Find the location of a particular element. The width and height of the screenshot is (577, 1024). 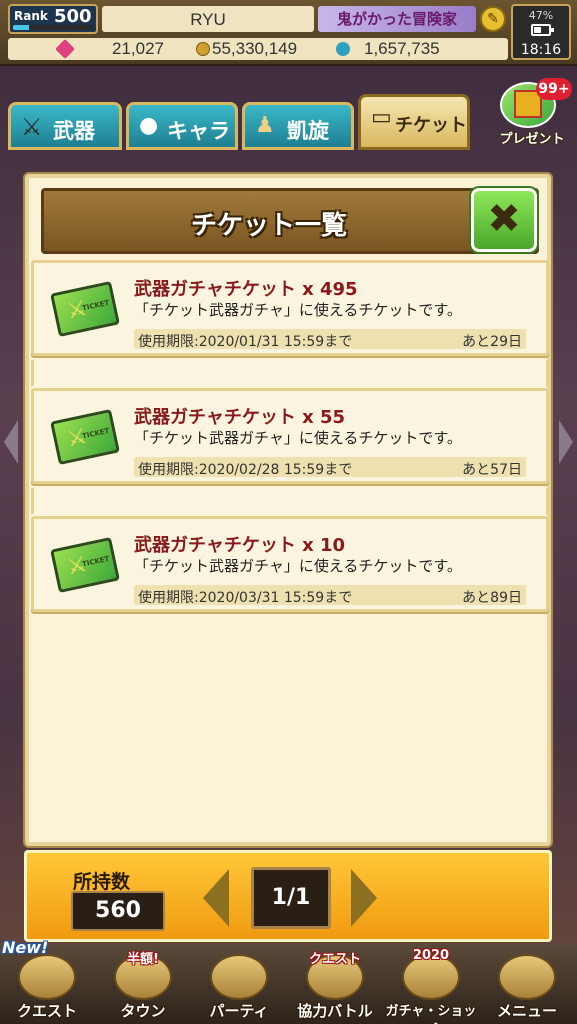

nav-party-label: パーティ is located at coordinates (239, 1011).